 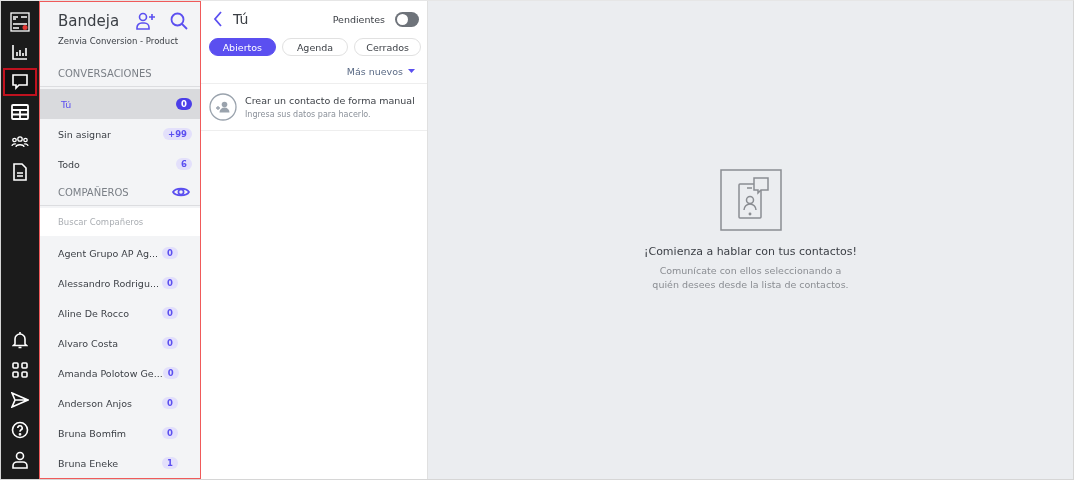 I want to click on grid-icon, so click(x=20, y=370).